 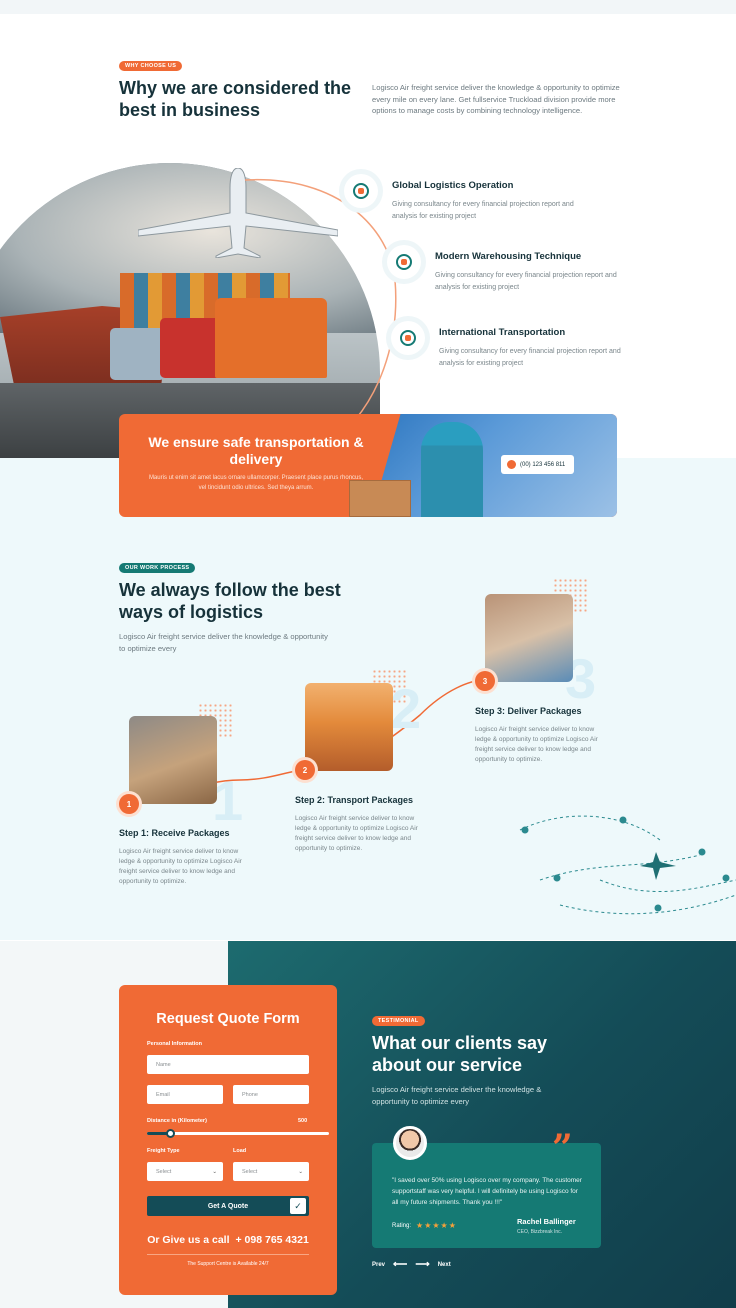 I want to click on load-select: Select ⌄, so click(x=271, y=1171).